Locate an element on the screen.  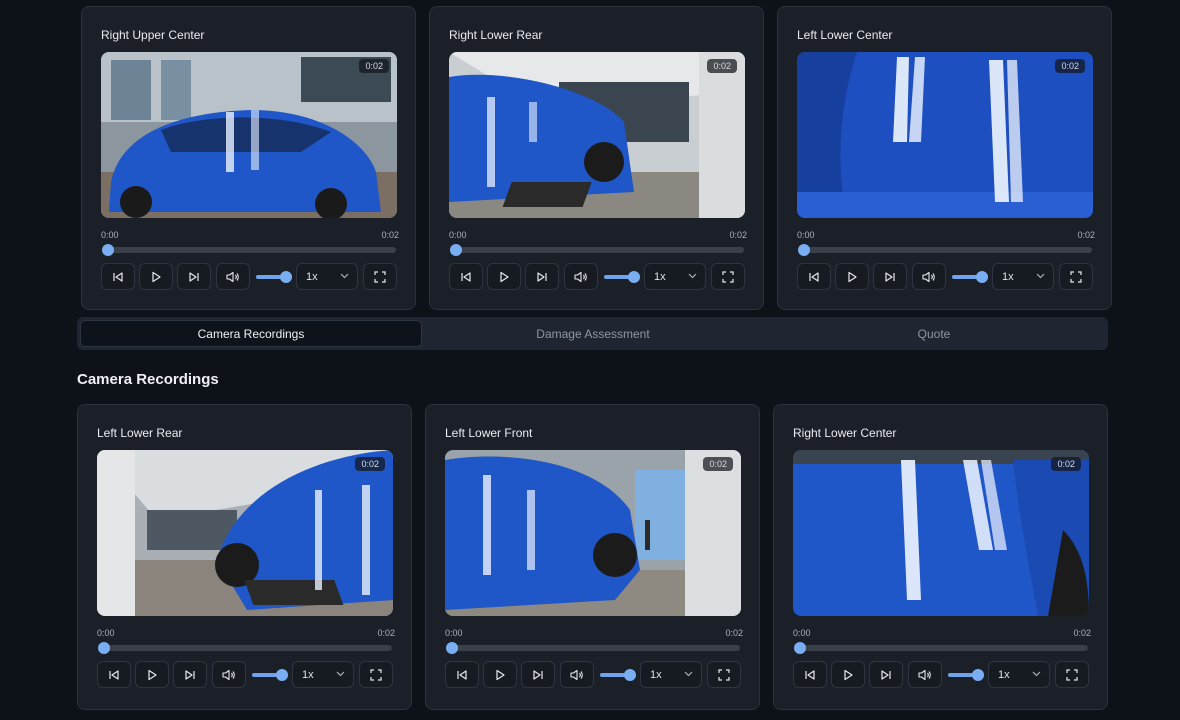
video-card: Left Lower Rear 0:02 0:00 0:02 1x is located at coordinates (244, 557).